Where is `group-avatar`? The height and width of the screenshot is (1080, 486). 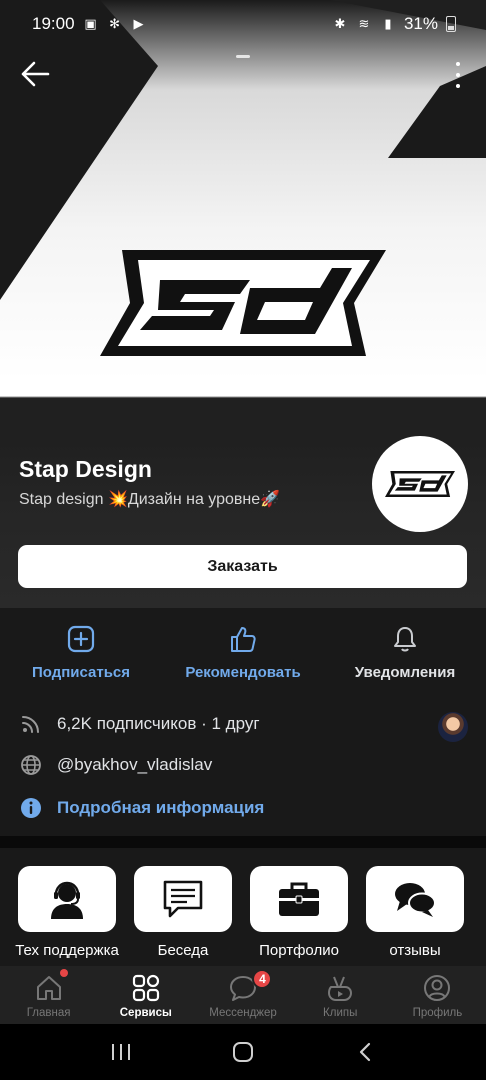
group-avatar is located at coordinates (420, 484).